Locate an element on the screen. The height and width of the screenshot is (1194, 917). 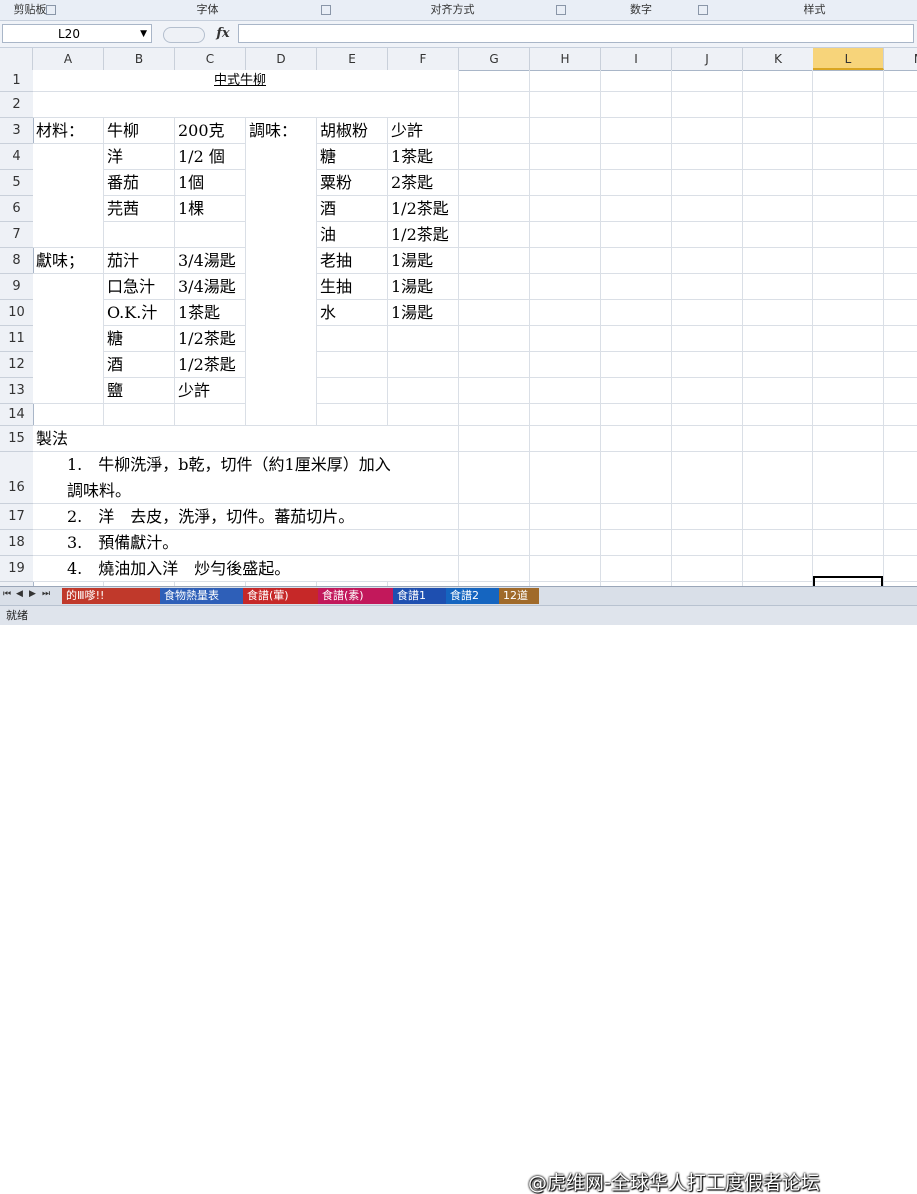
cell-F10: 1湯匙 is located at coordinates (412, 313).